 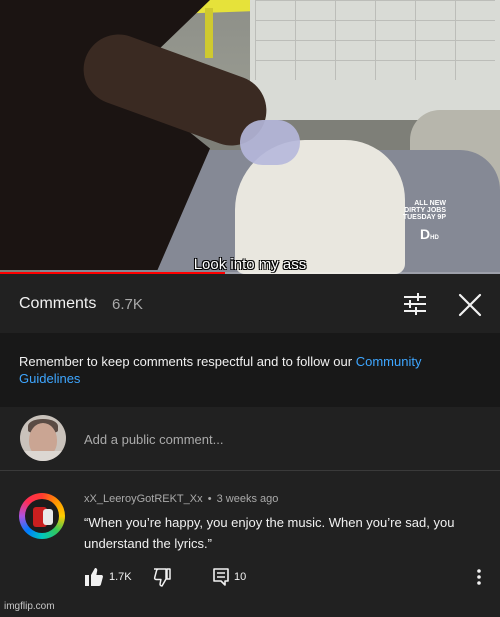 I want to click on dislike-button, so click(x=162, y=577).